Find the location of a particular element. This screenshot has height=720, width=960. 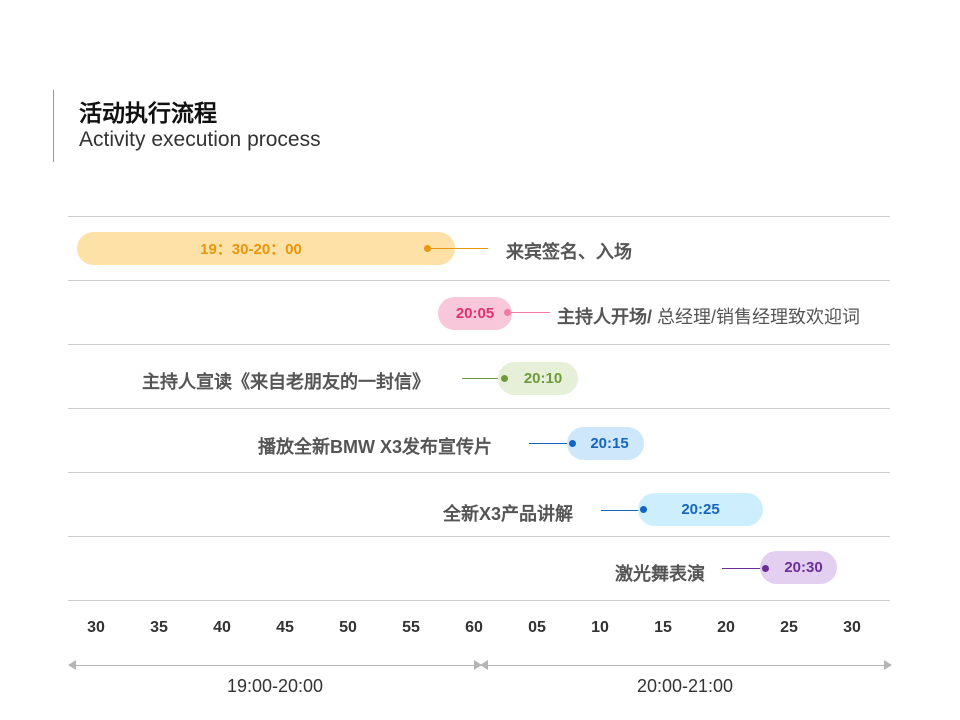

event-time-pill: 20:05 is located at coordinates (475, 313).